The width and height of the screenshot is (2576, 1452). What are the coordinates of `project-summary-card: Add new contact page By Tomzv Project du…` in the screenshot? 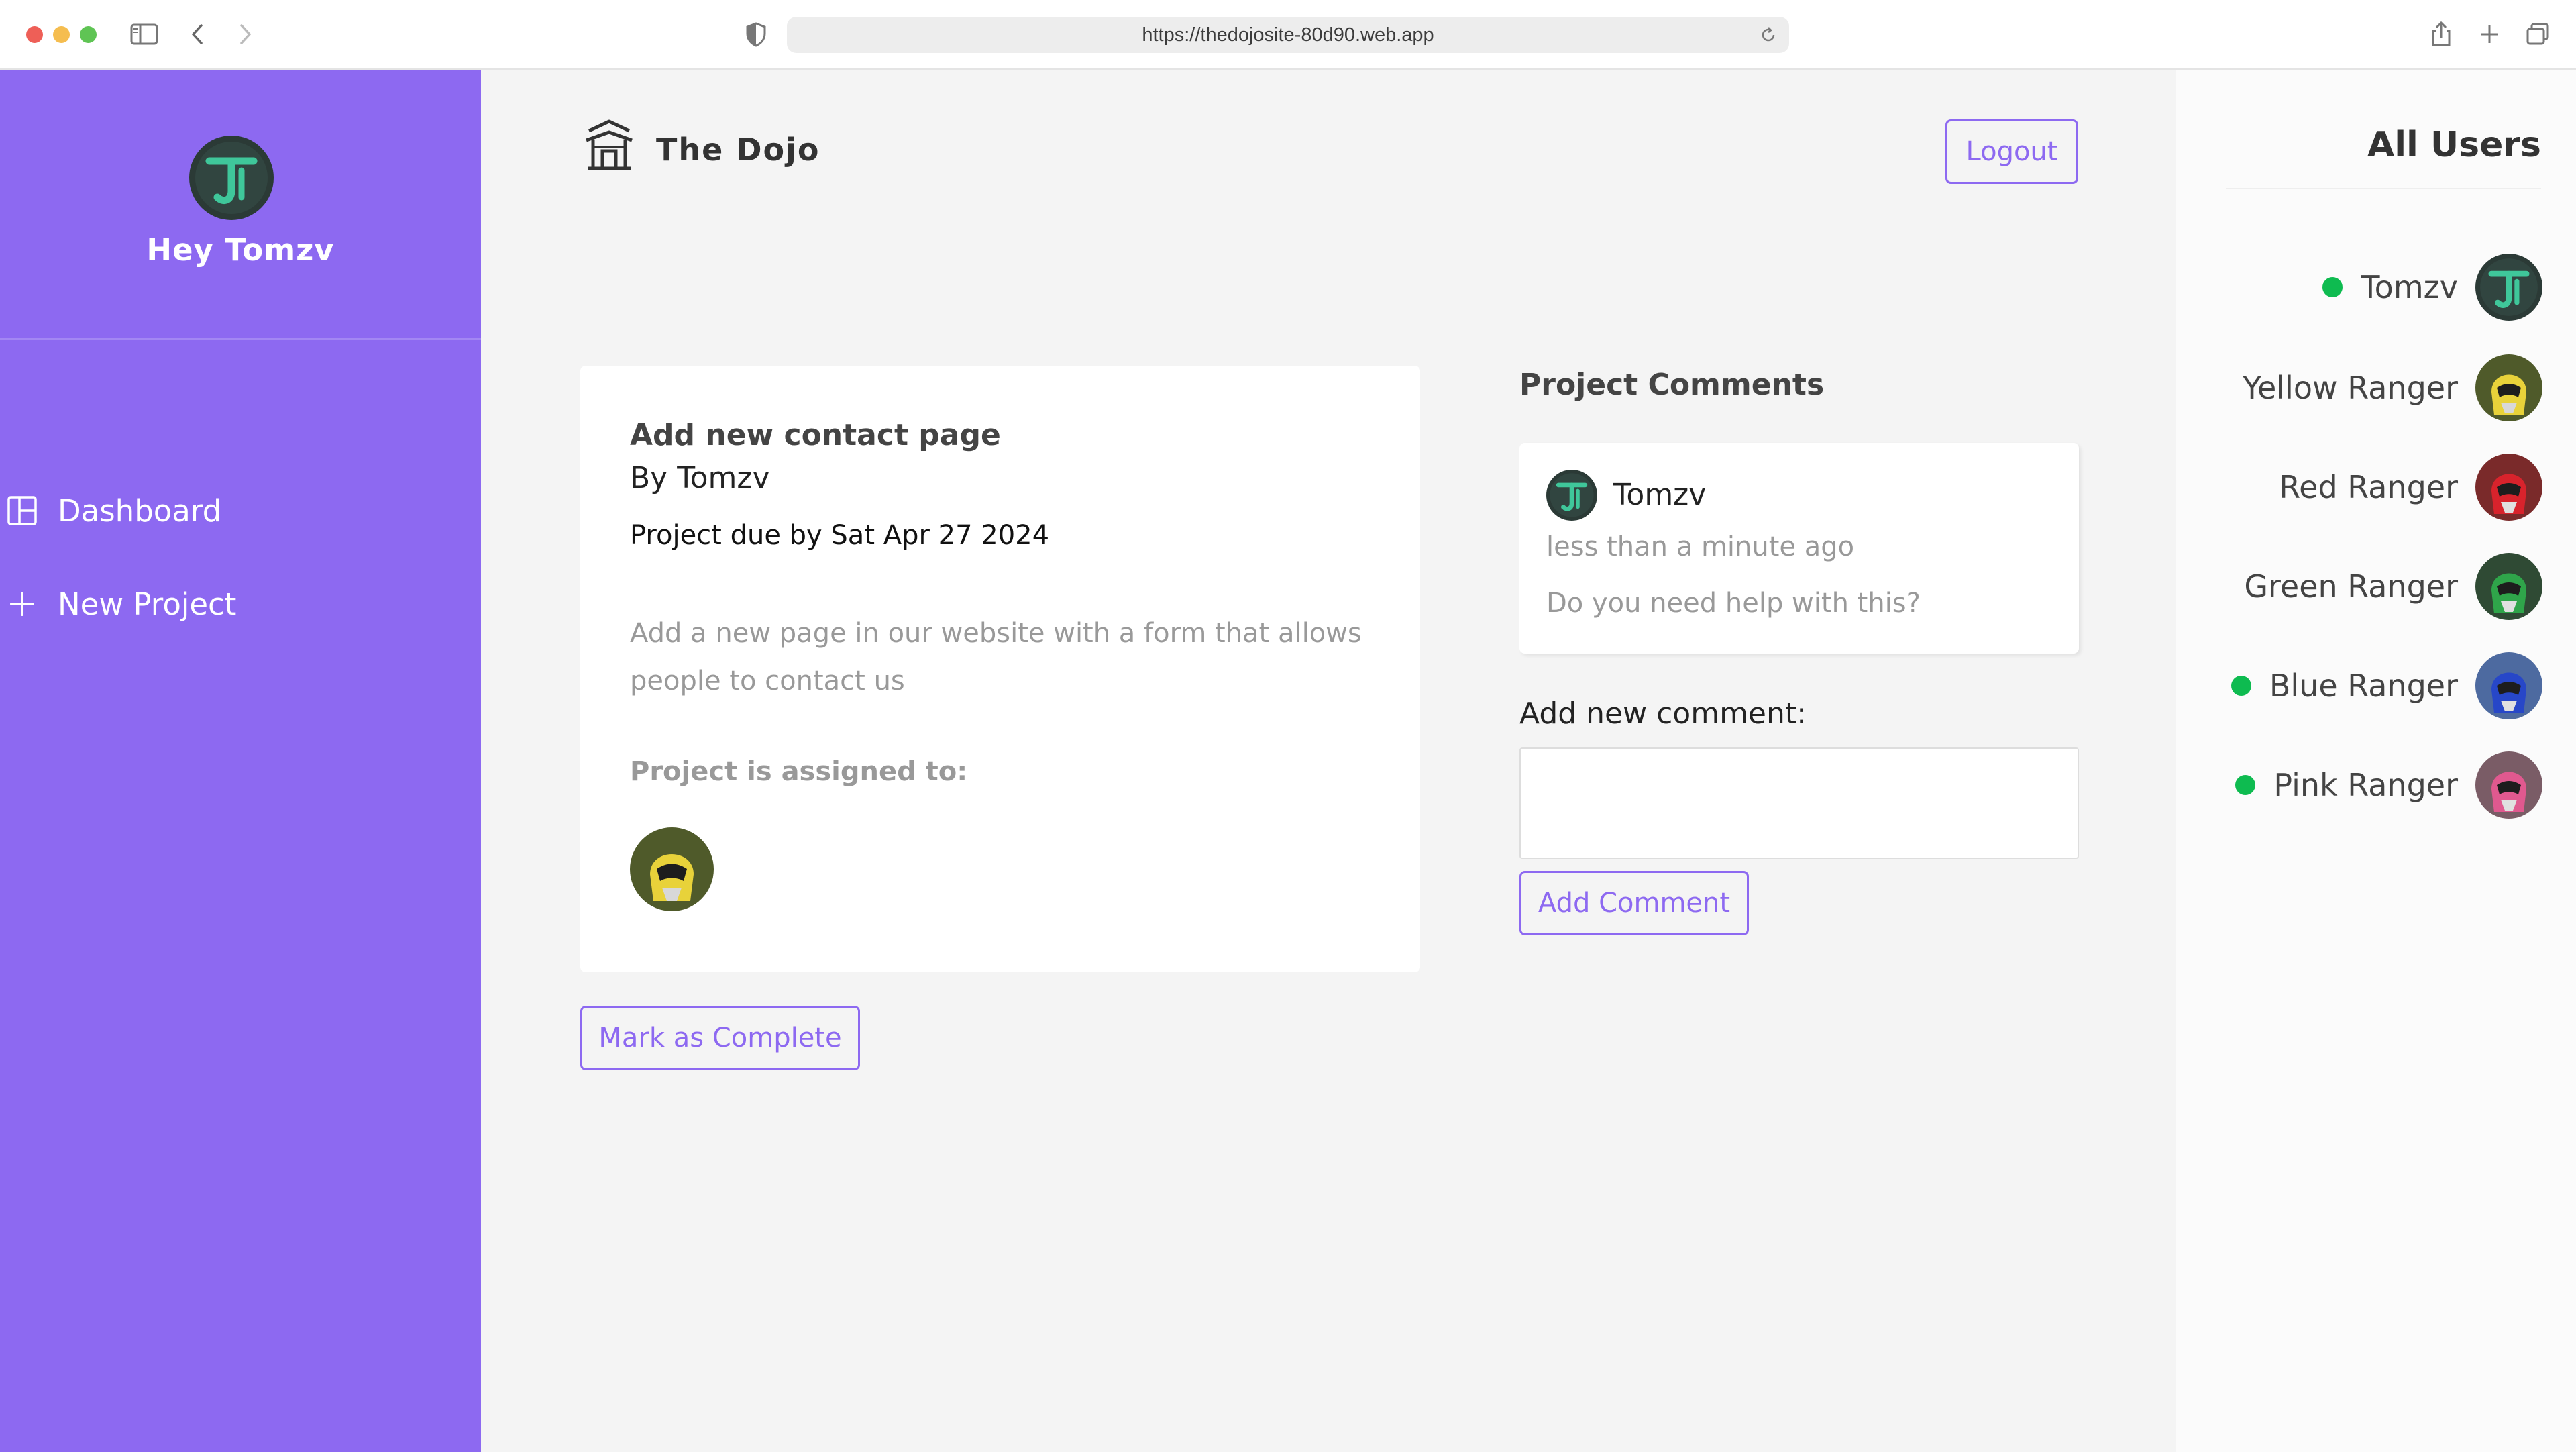 It's located at (1000, 669).